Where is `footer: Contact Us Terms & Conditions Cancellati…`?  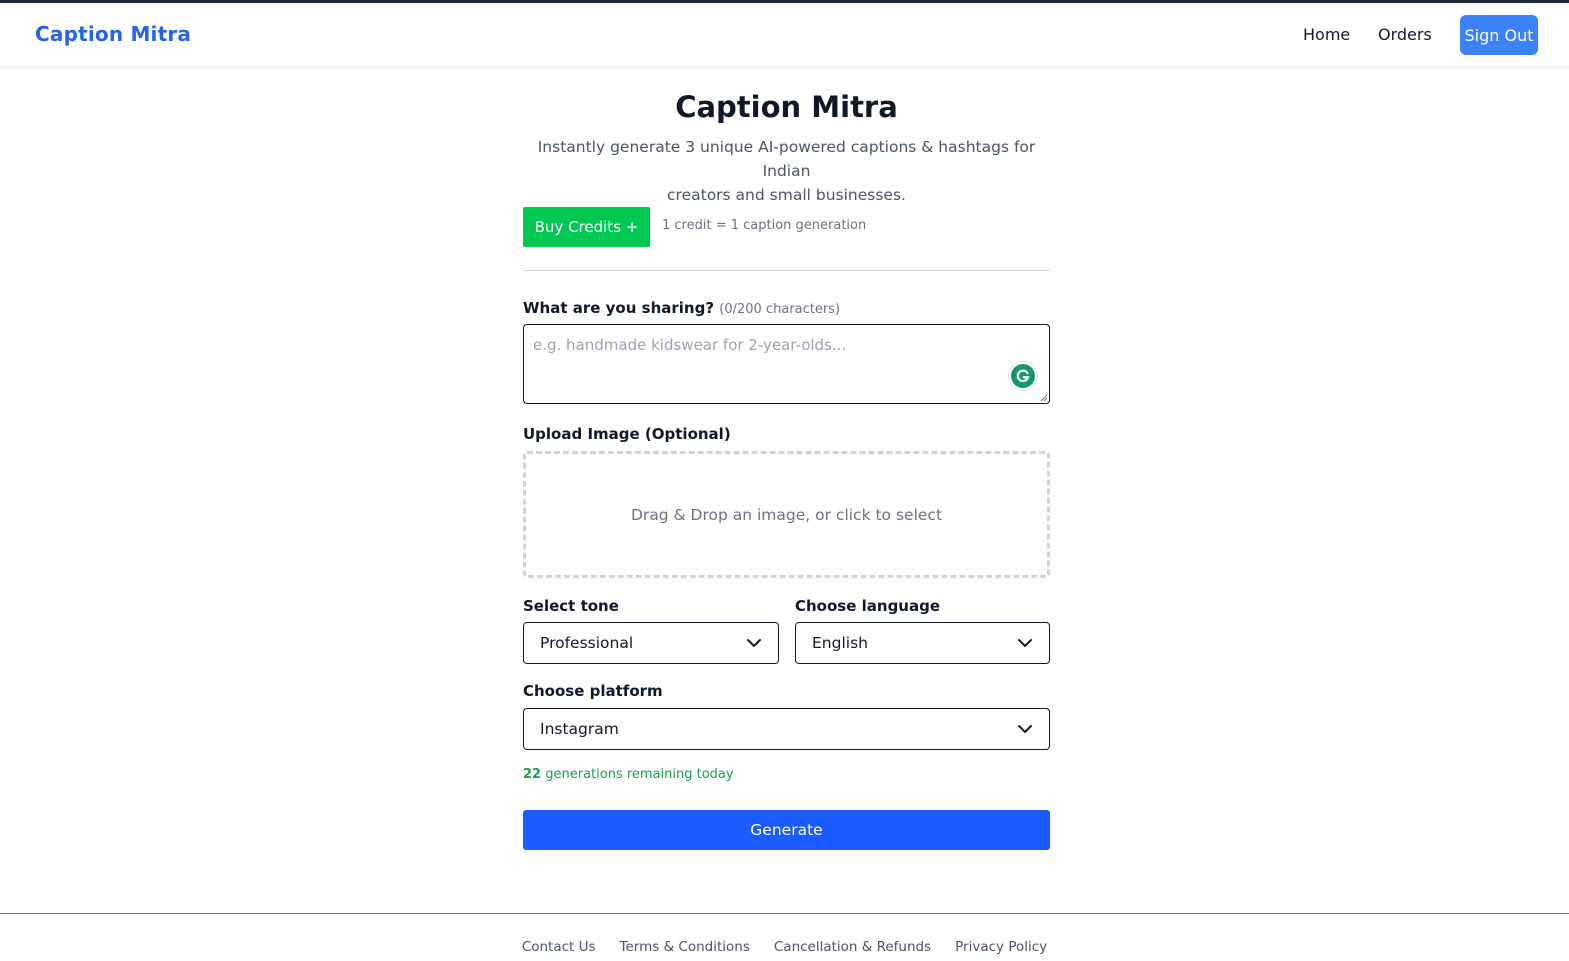 footer: Contact Us Terms & Conditions Cancellati… is located at coordinates (784, 937).